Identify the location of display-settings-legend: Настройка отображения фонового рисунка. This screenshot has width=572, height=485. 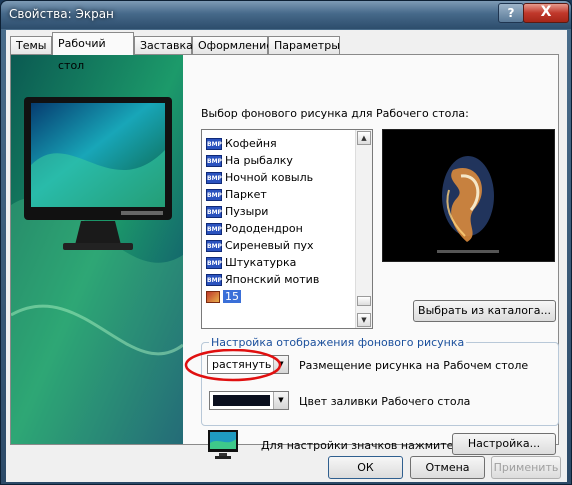
(338, 342).